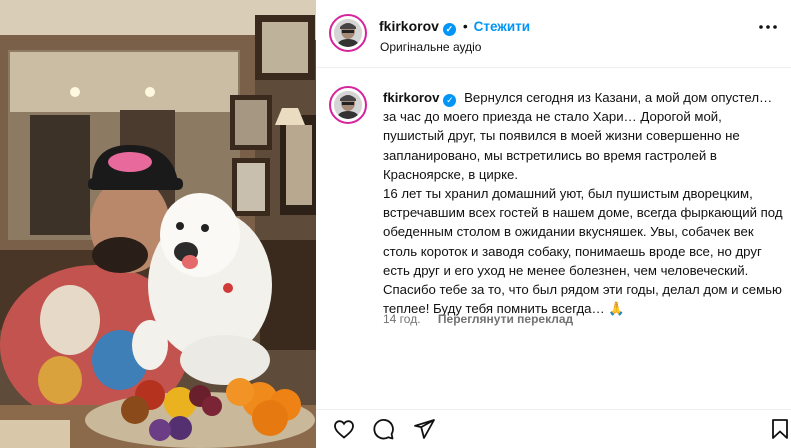 The width and height of the screenshot is (791, 448). Describe the element at coordinates (505, 319) in the screenshot. I see `translate-link: Переглянути переклад` at that location.